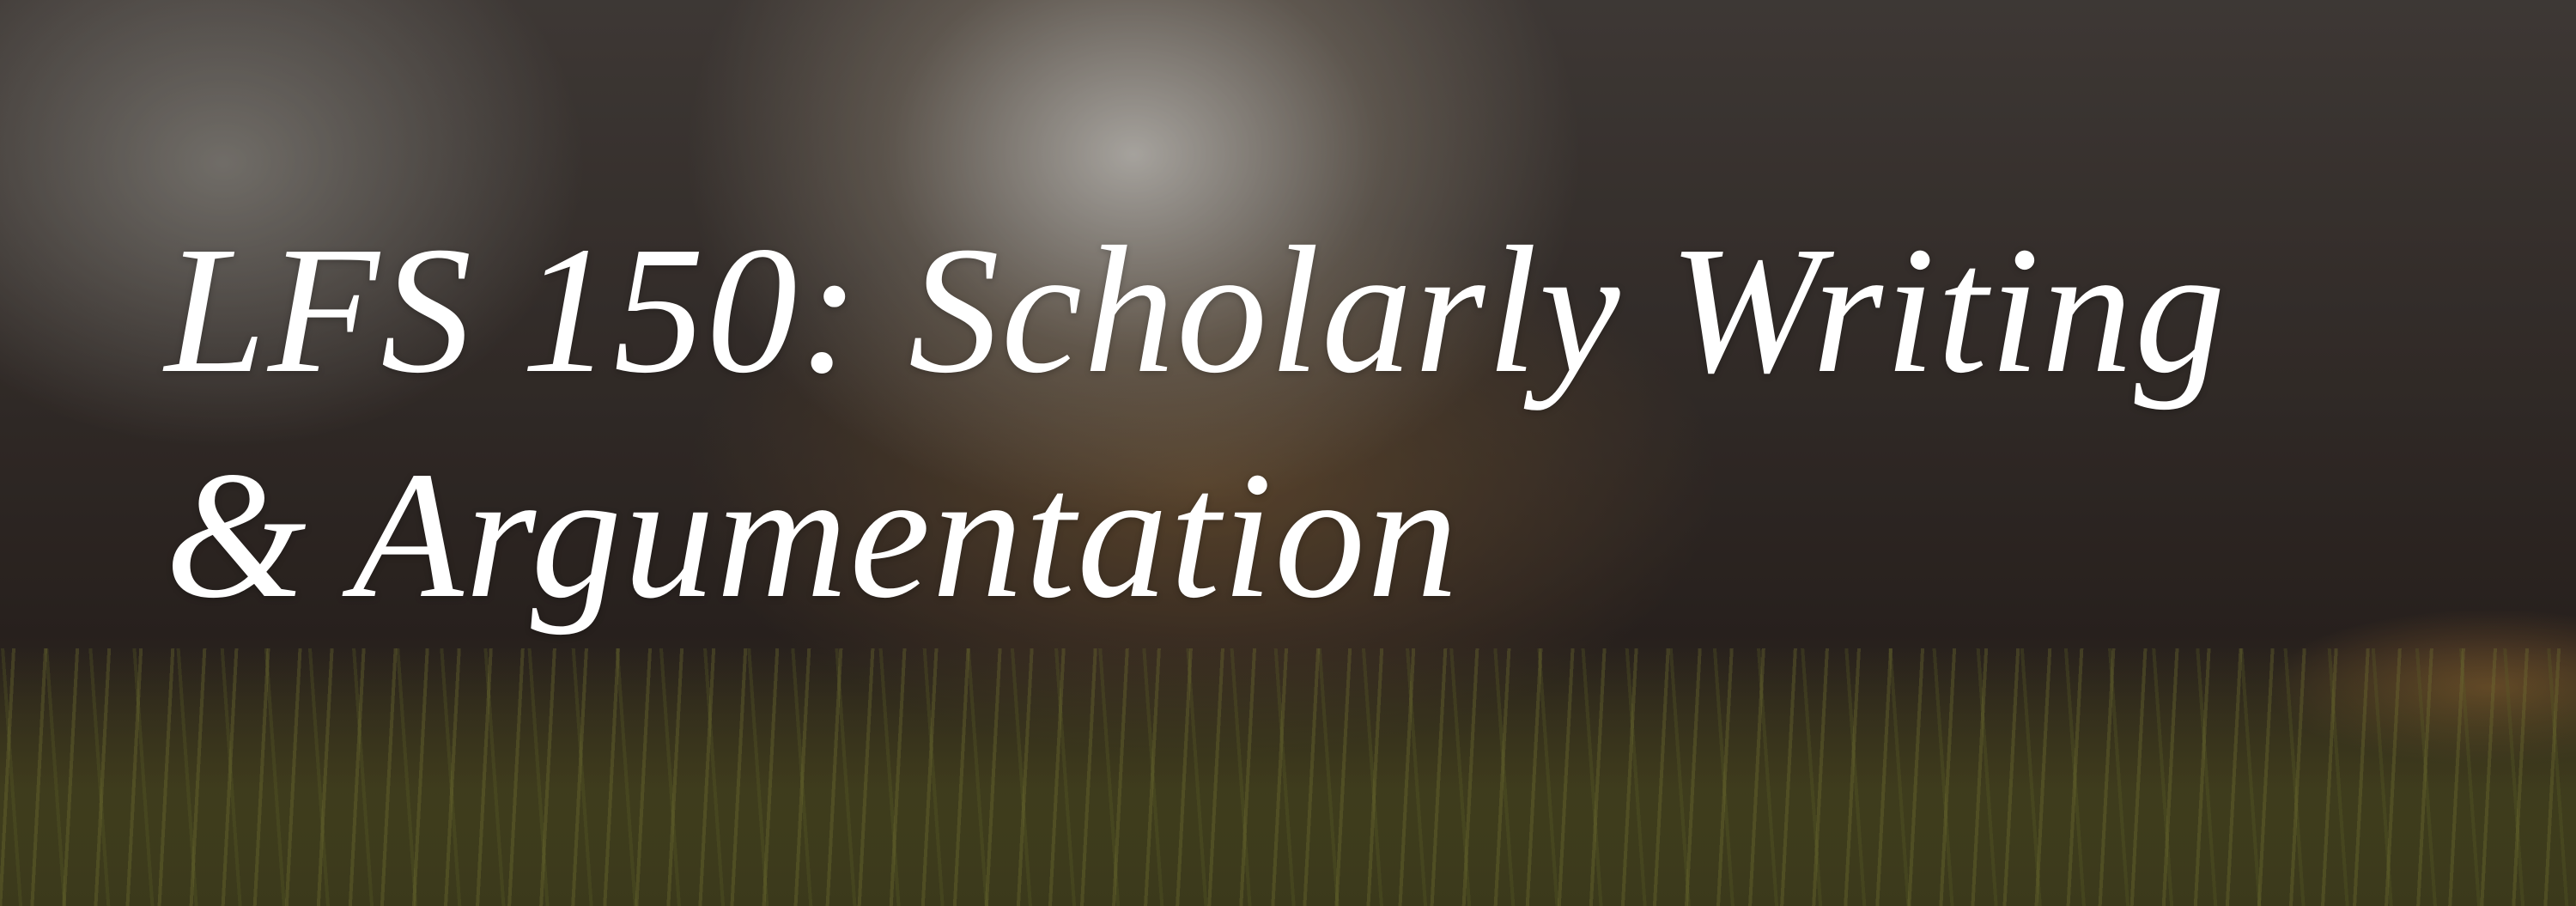 The width and height of the screenshot is (2576, 906). I want to click on course-title-line2: & Argumentation, so click(813, 534).